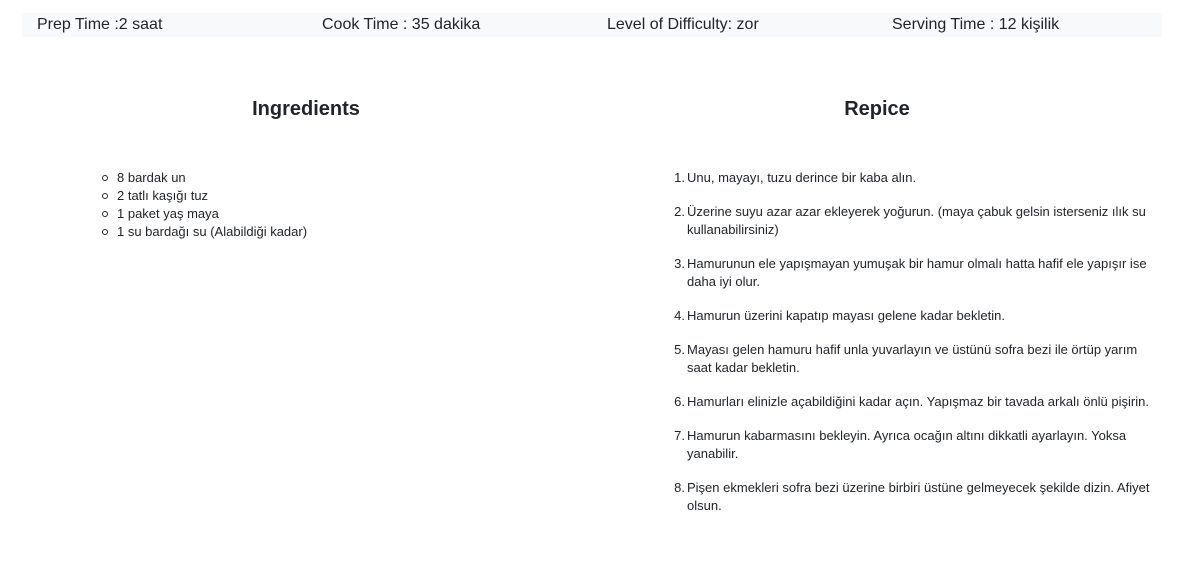 The height and width of the screenshot is (579, 1187). Describe the element at coordinates (306, 109) in the screenshot. I see `ingredients-title: Ingredients` at that location.